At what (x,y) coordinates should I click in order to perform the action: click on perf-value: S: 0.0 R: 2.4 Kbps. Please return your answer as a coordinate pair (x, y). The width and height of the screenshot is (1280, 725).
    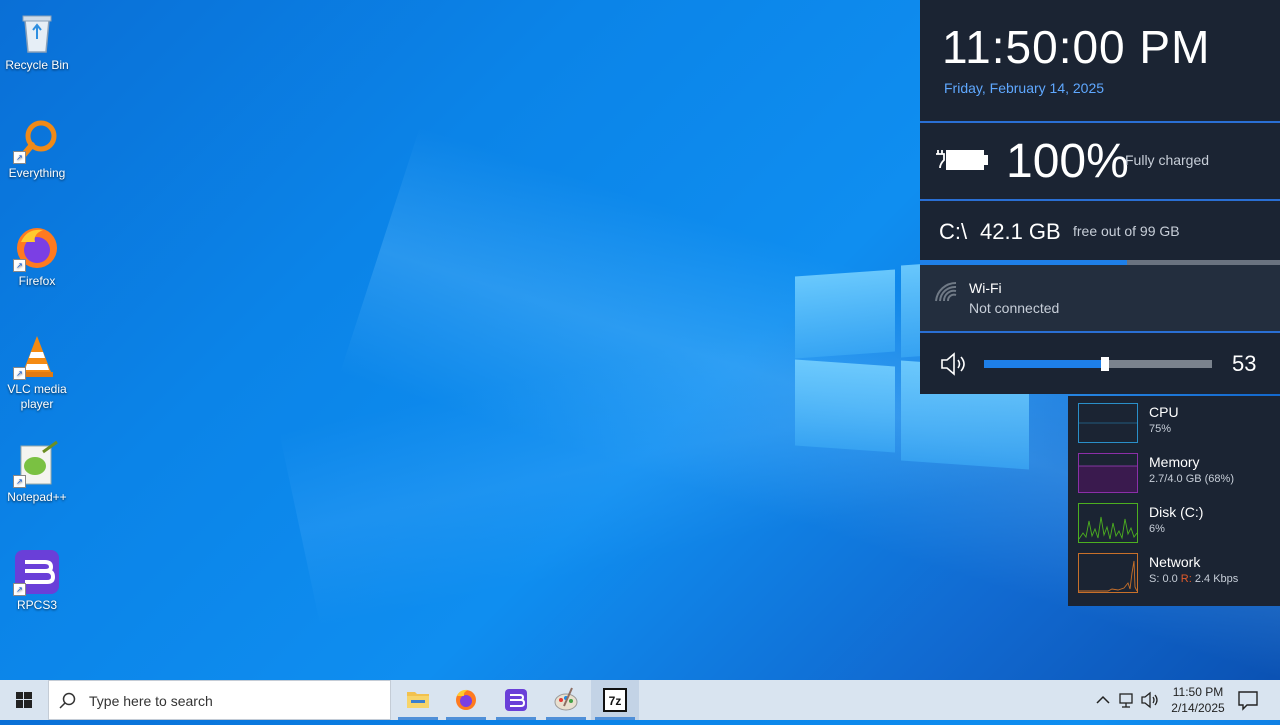
    Looking at the image, I should click on (1194, 579).